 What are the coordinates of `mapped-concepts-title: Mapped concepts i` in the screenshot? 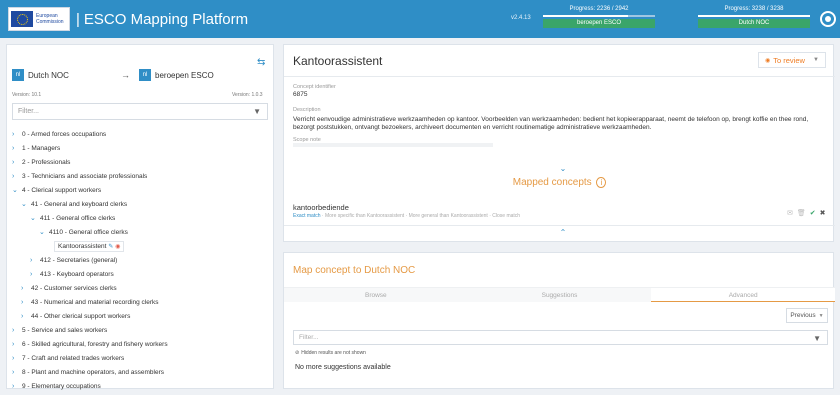 It's located at (559, 182).